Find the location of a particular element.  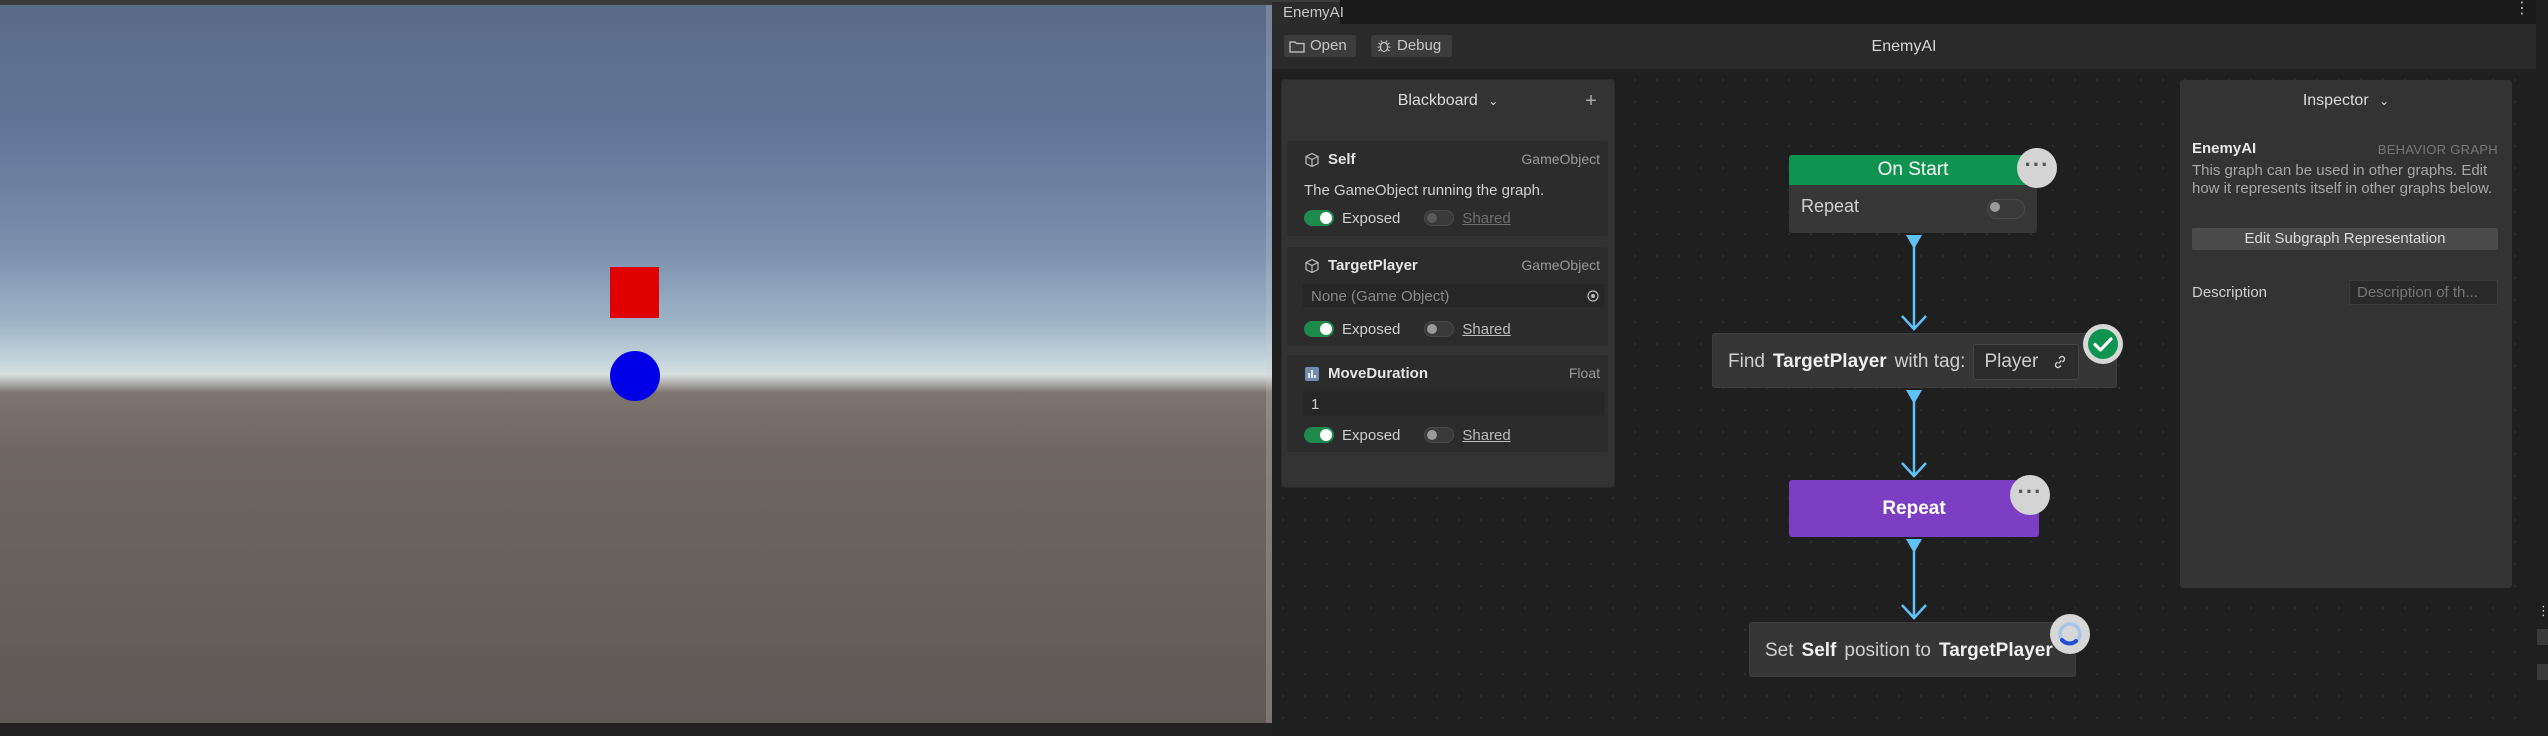

add-variable-button: + is located at coordinates (1591, 101).